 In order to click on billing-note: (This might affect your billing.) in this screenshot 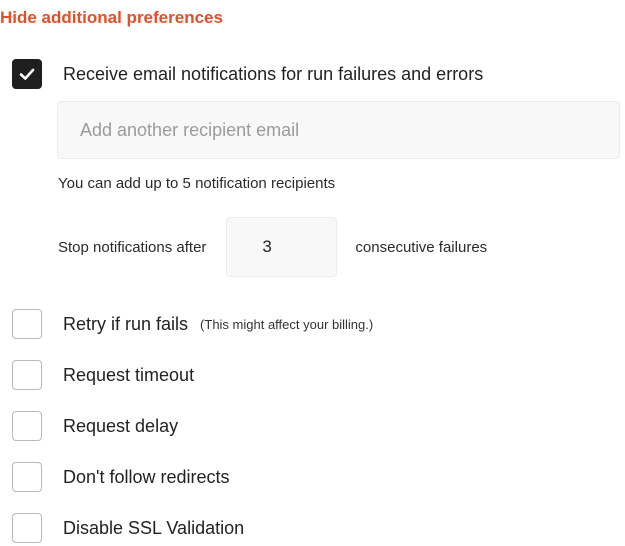, I will do `click(287, 324)`.